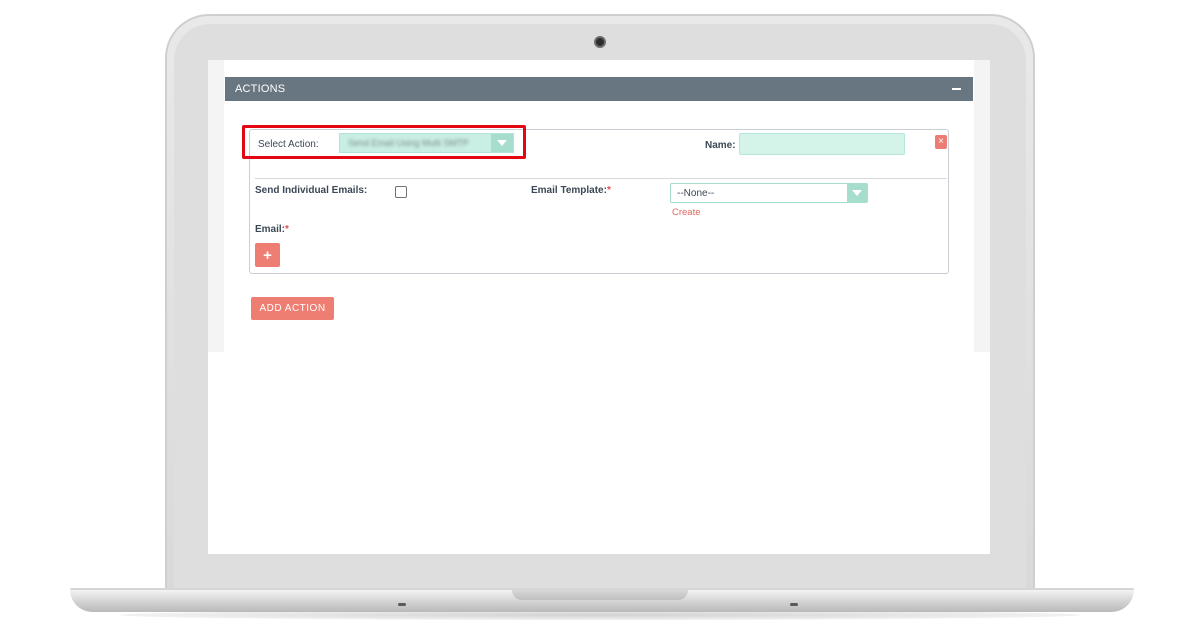 The height and width of the screenshot is (630, 1200). What do you see at coordinates (956, 89) in the screenshot?
I see `minus-icon` at bounding box center [956, 89].